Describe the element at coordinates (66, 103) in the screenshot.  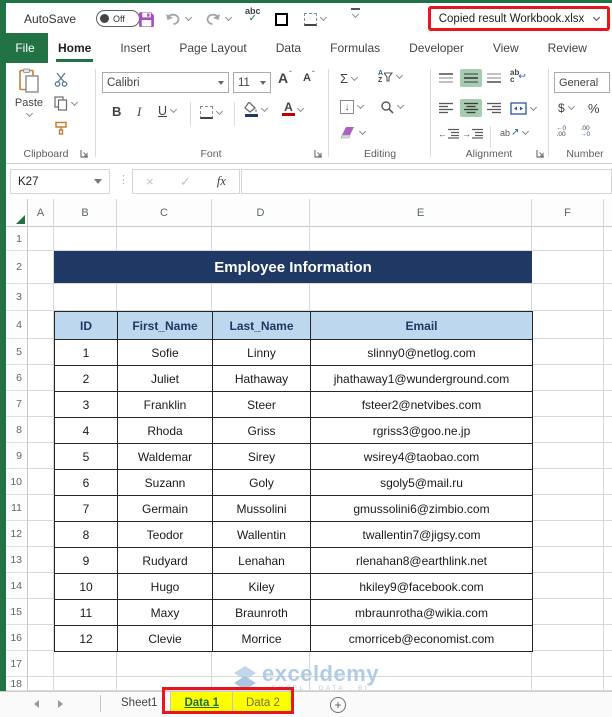
I see `copy-icon` at that location.